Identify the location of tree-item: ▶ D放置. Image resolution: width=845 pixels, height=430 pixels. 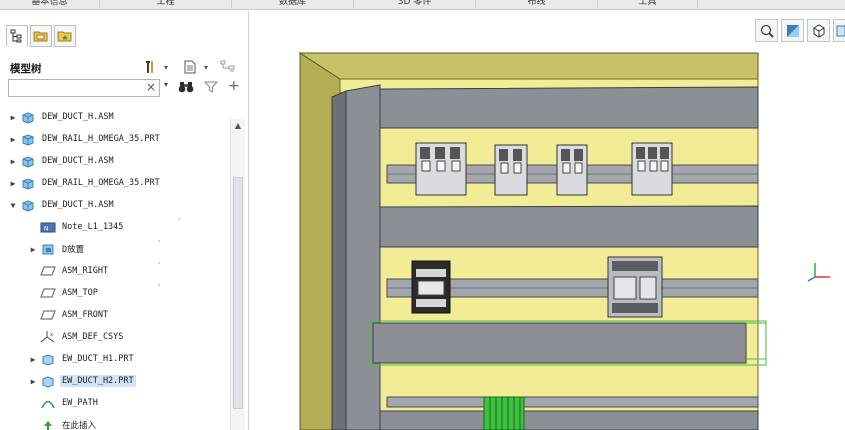
(129, 249).